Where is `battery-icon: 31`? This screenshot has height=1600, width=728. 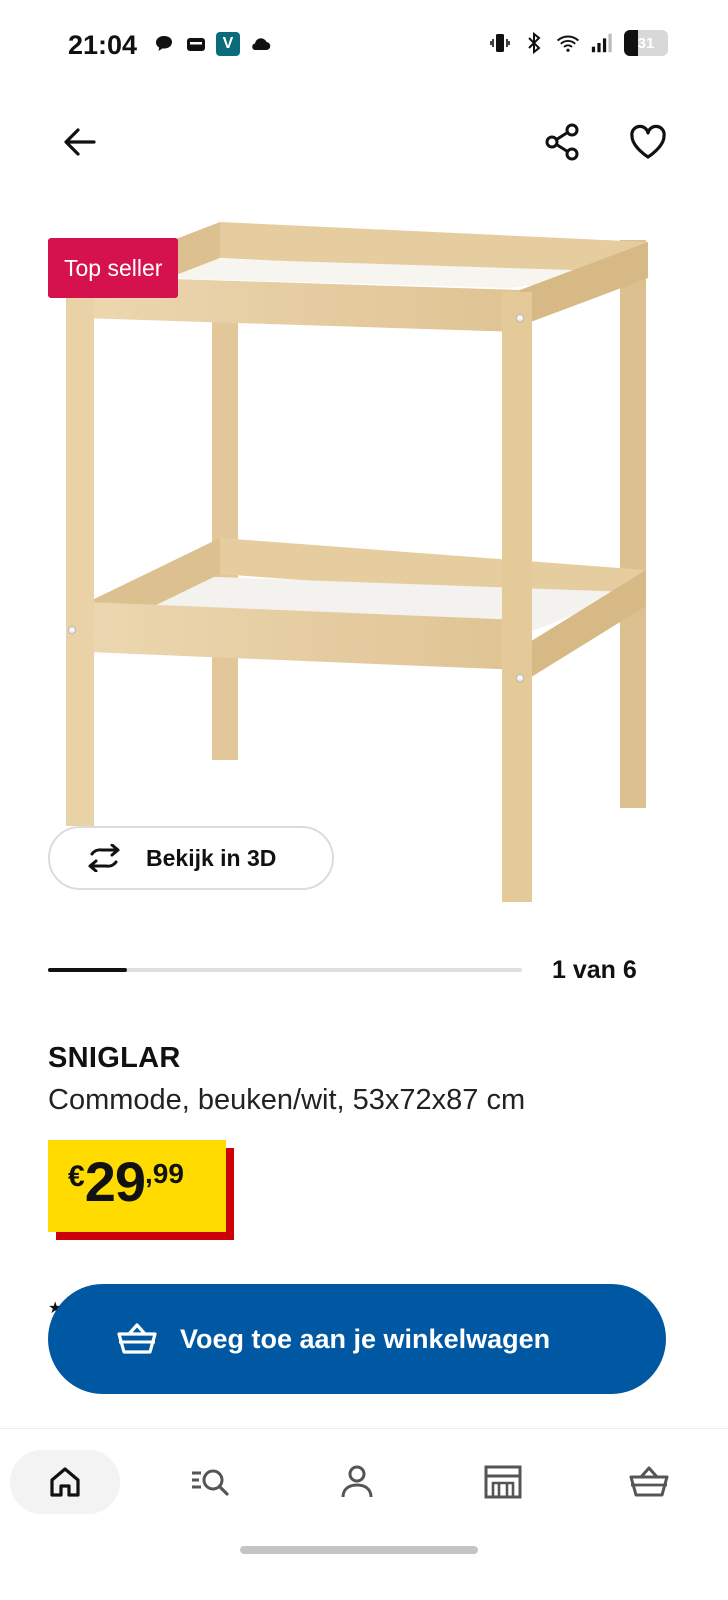
battery-icon: 31 is located at coordinates (646, 43).